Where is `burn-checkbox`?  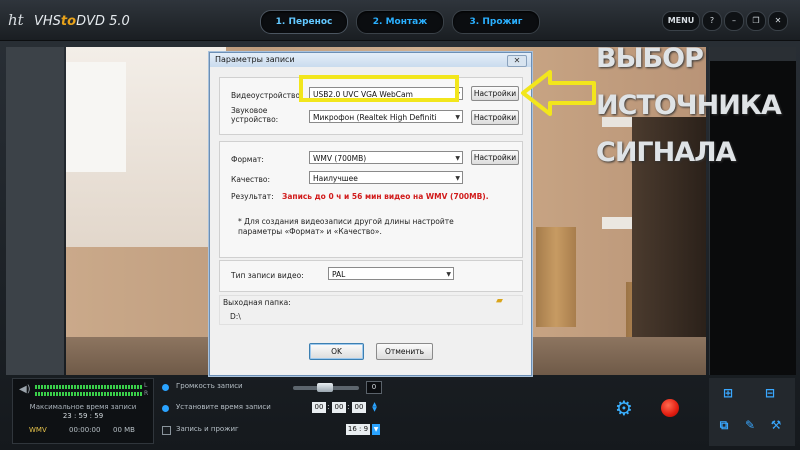 burn-checkbox is located at coordinates (166, 430).